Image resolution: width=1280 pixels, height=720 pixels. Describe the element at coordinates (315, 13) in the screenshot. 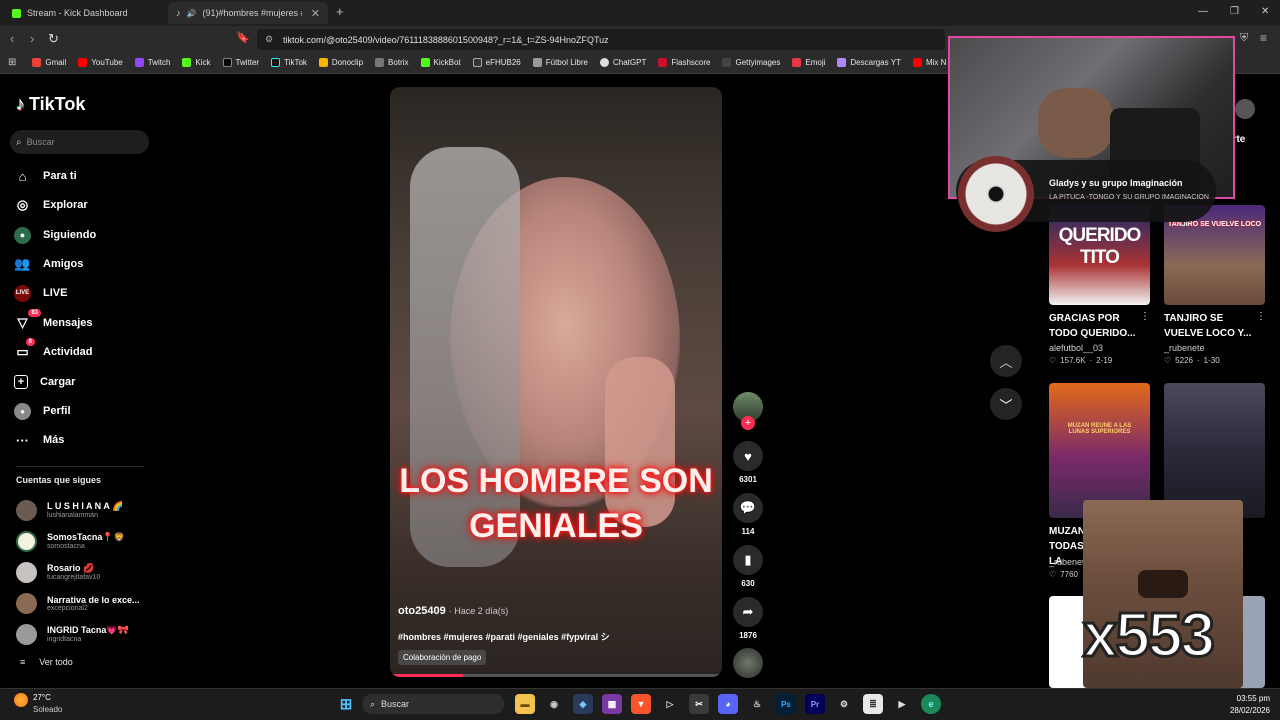

I see `close-tab-icon: ✕` at that location.